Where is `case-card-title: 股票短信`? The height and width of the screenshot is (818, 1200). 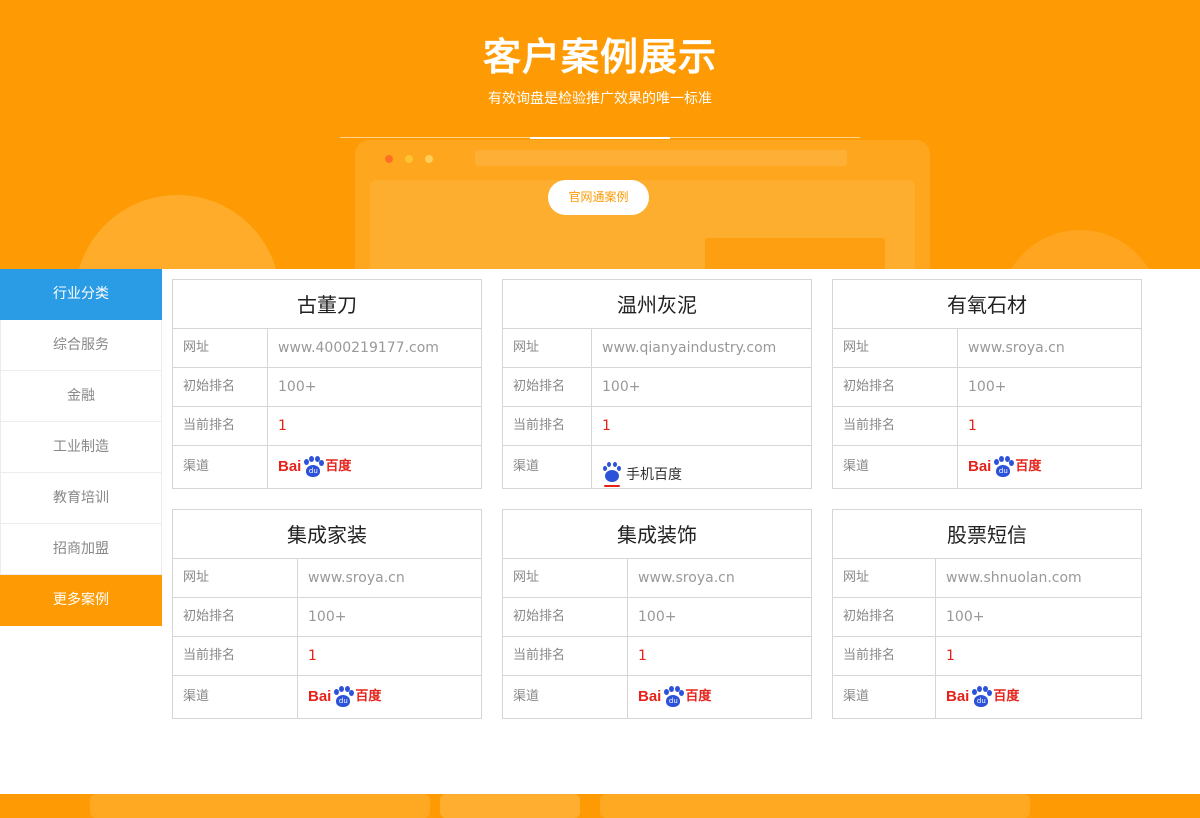 case-card-title: 股票短信 is located at coordinates (987, 534).